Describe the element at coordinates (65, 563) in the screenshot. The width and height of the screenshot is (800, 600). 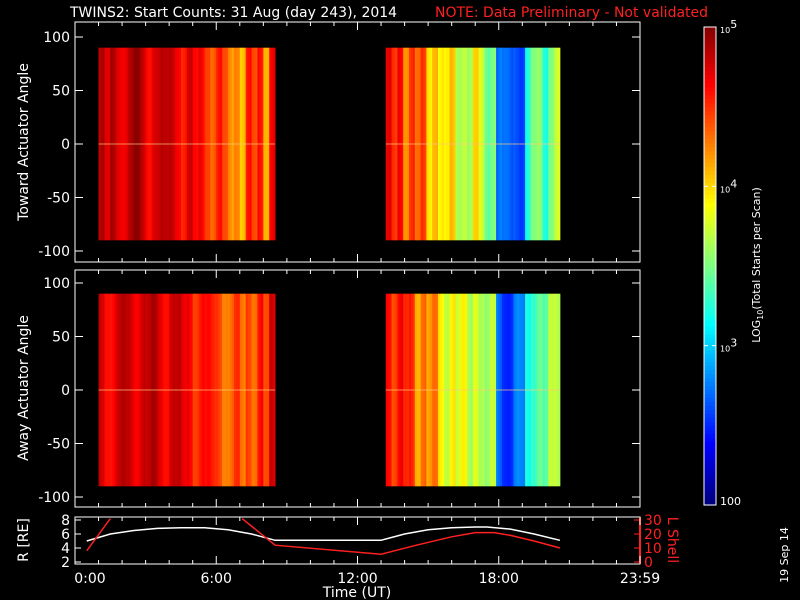
I see `r-tick-label: 2` at that location.